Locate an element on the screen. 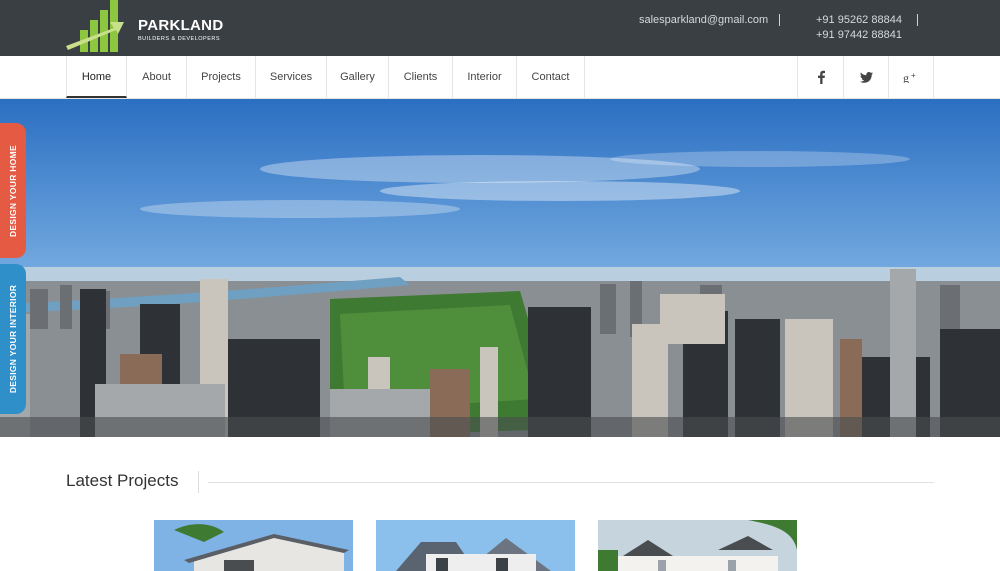 Image resolution: width=1000 pixels, height=571 pixels. nav-item-home: Home is located at coordinates (96, 77).